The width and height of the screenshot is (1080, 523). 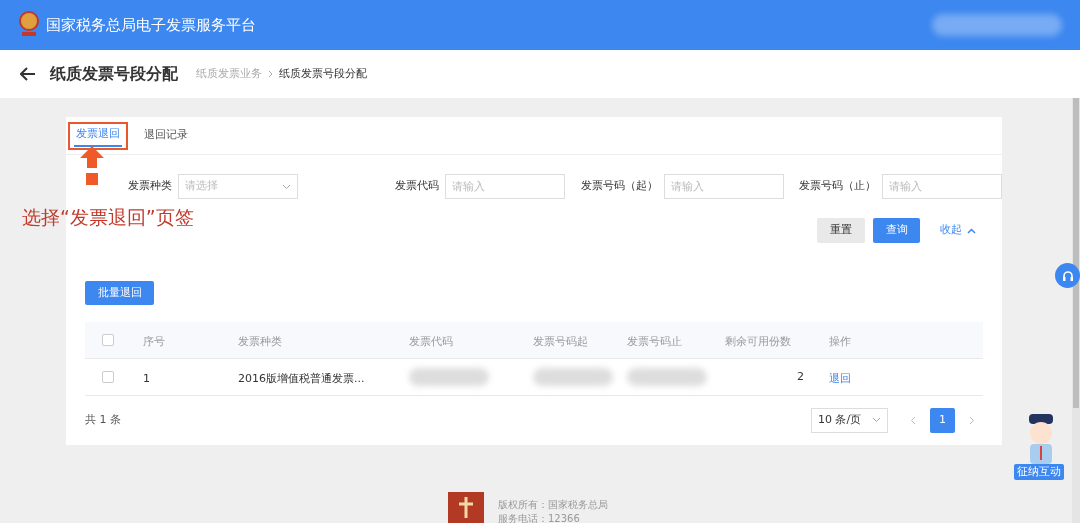 What do you see at coordinates (260, 341) in the screenshot?
I see `column-header: 发票种类` at bounding box center [260, 341].